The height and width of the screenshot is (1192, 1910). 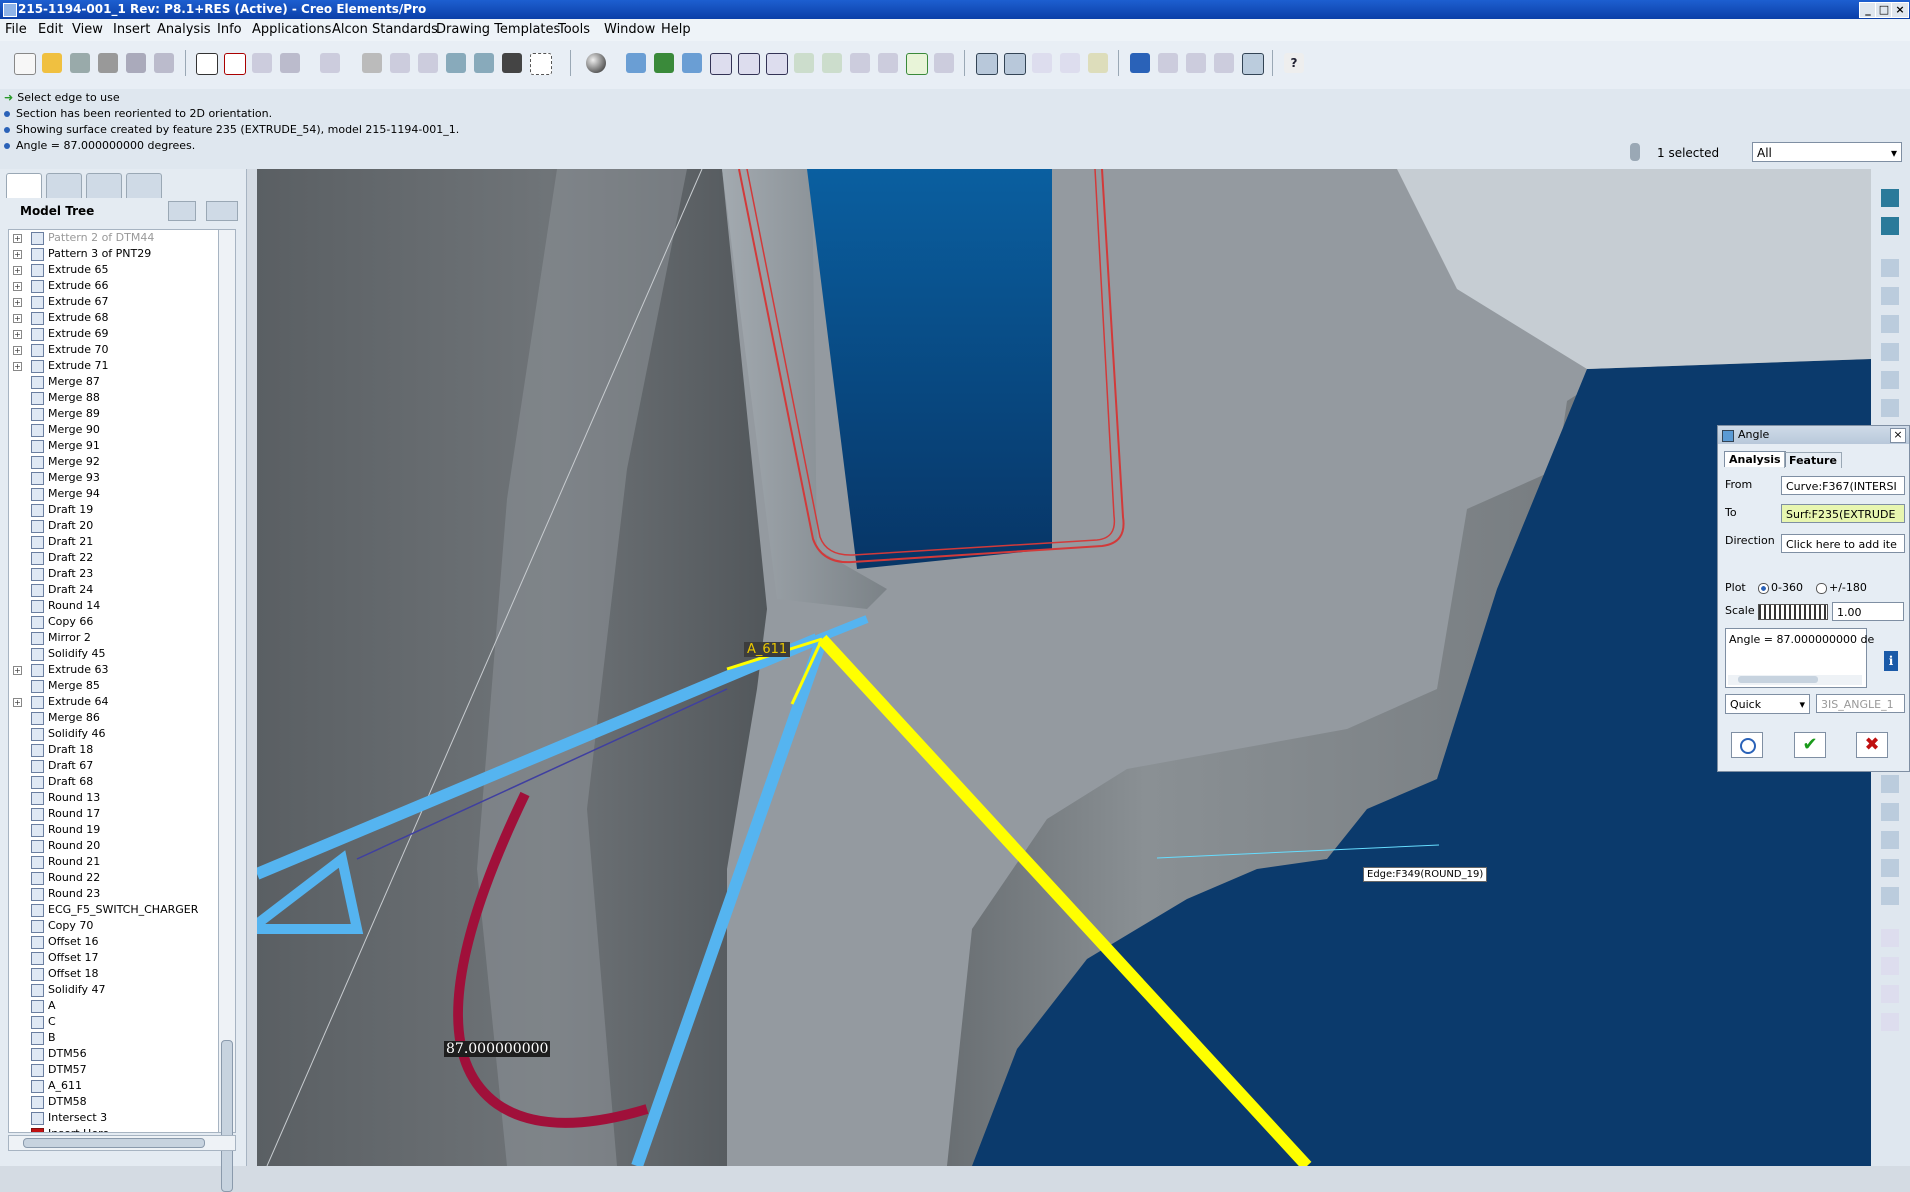 What do you see at coordinates (1827, 152) in the screenshot?
I see `selection-filter-select: All ▾` at bounding box center [1827, 152].